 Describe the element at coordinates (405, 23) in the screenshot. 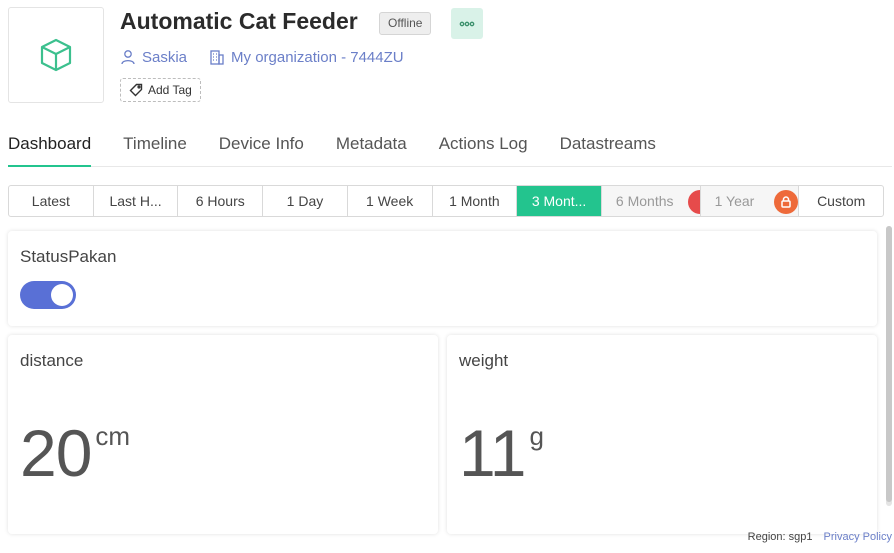

I see `status-badge: Offline` at that location.